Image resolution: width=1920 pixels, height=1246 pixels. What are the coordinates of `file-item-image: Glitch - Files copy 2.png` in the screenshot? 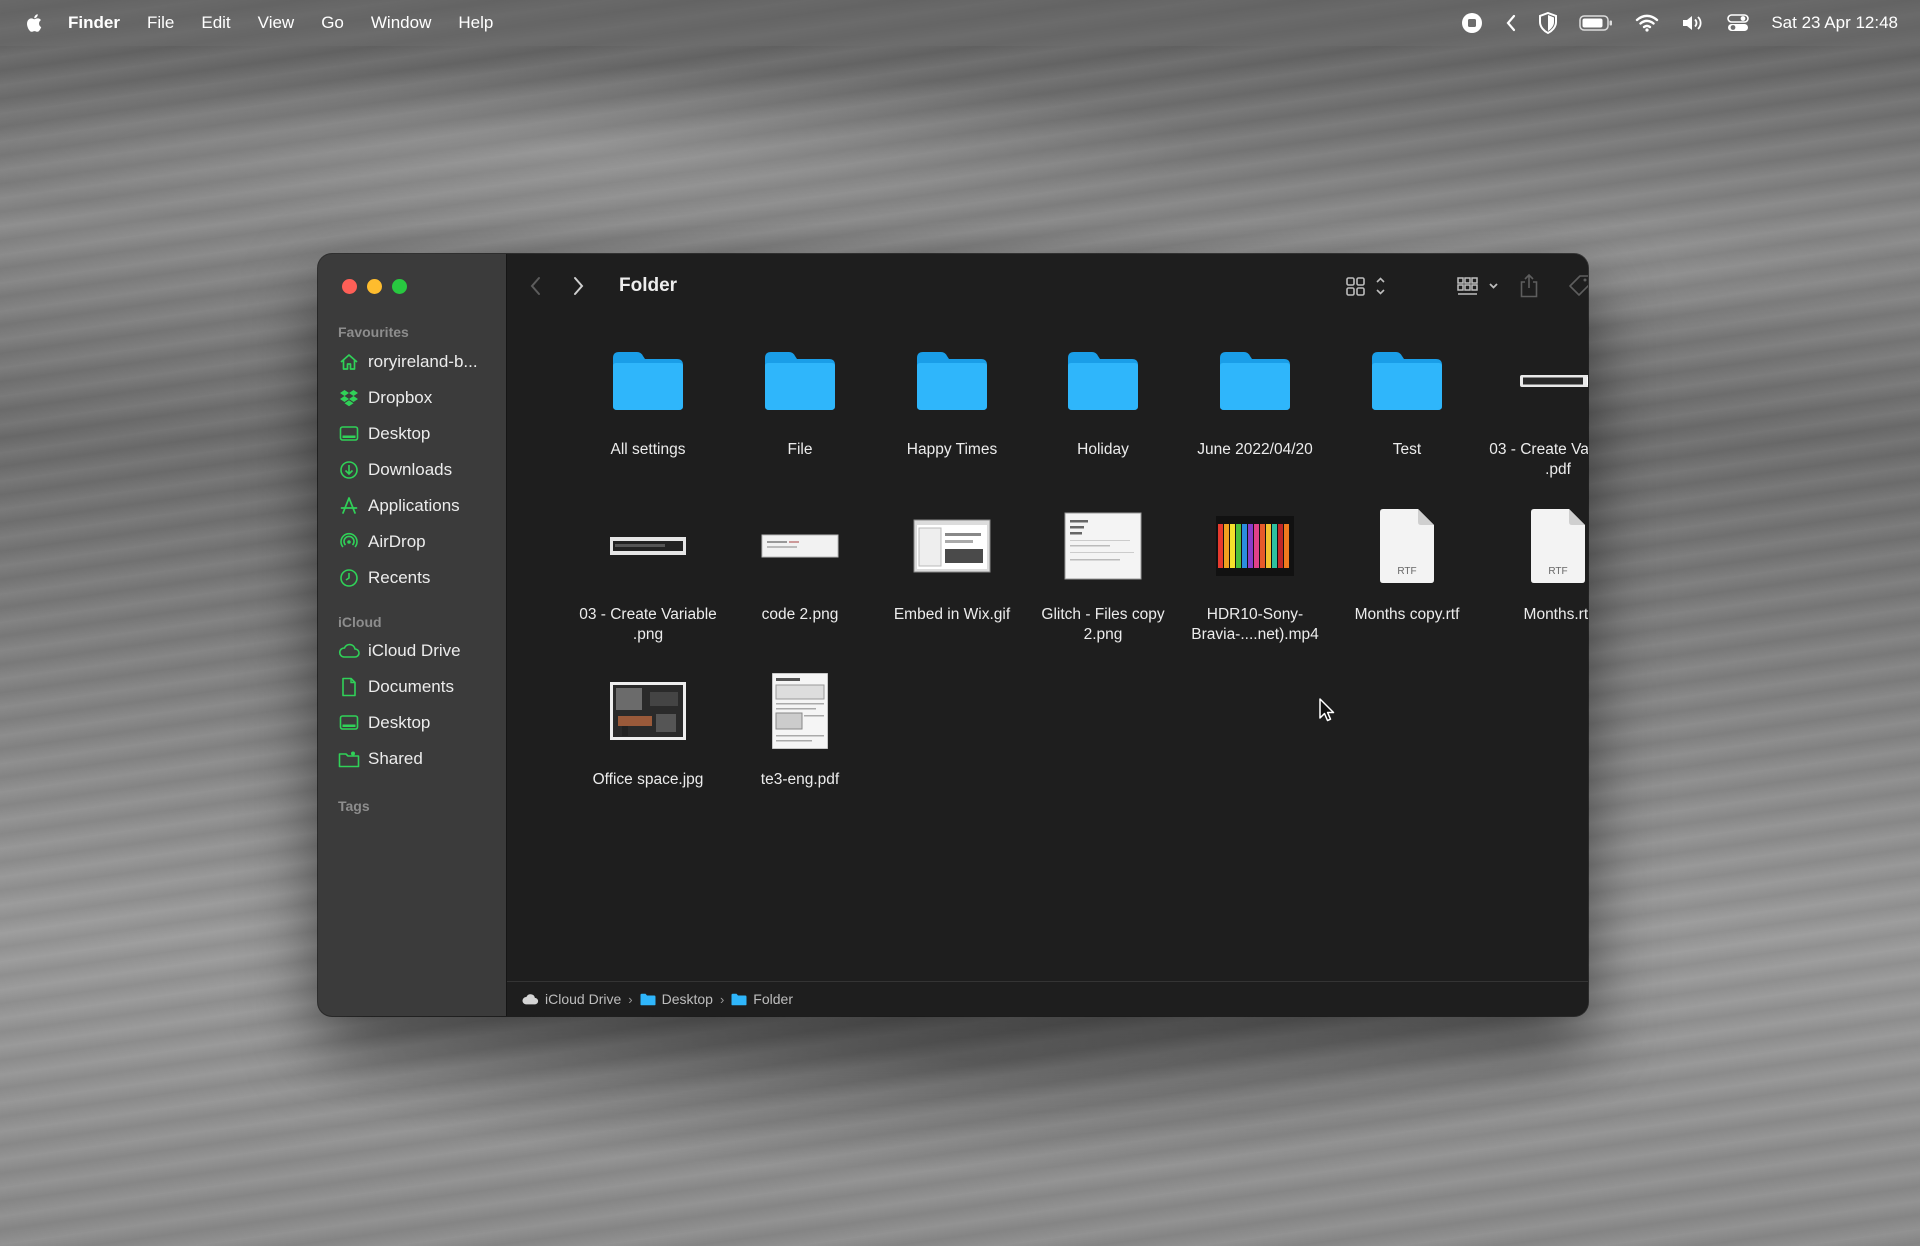 It's located at (1103, 573).